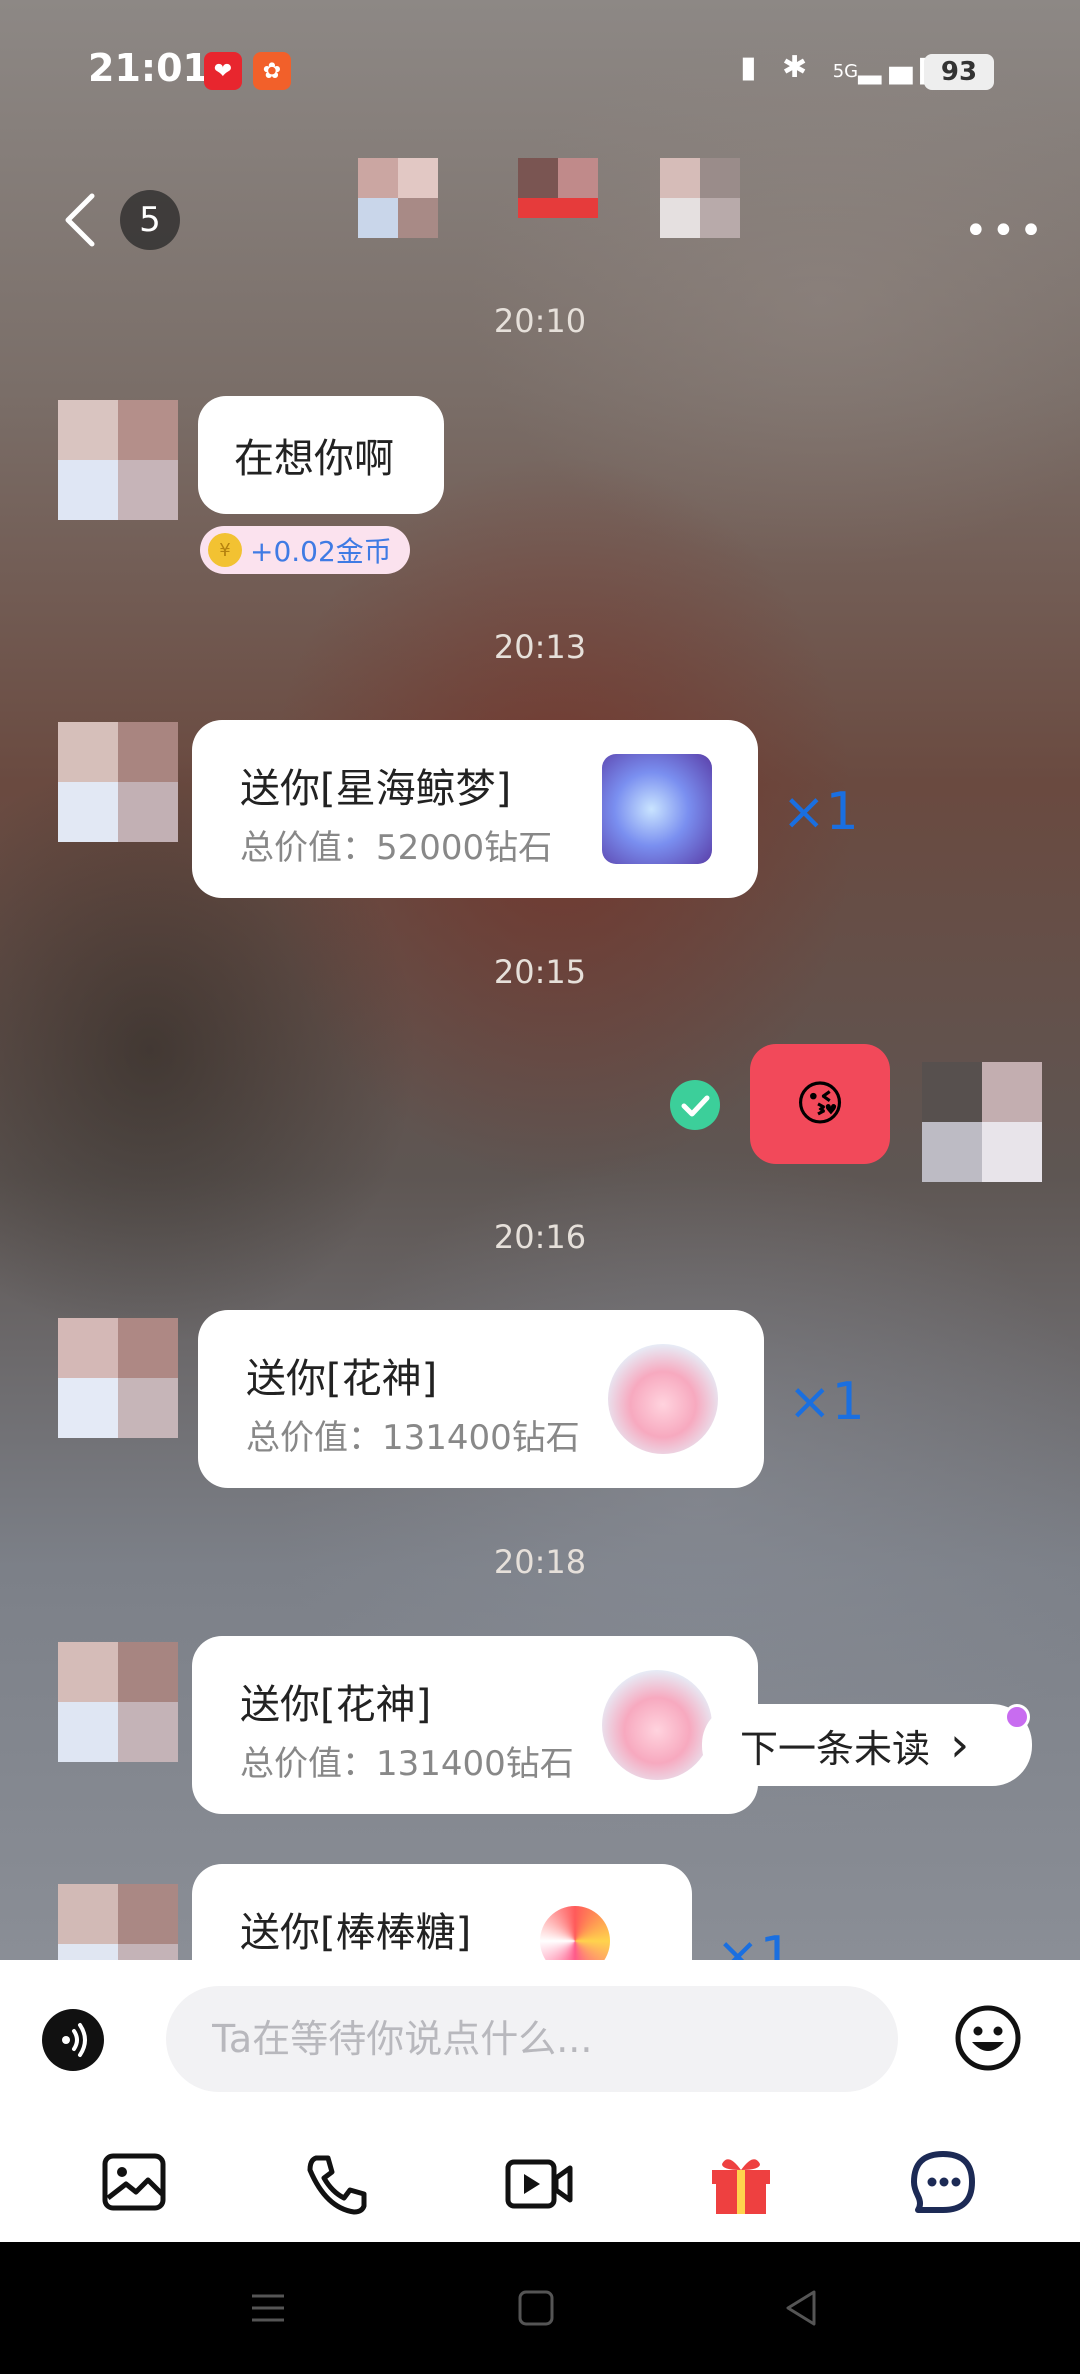 The width and height of the screenshot is (1080, 2374). Describe the element at coordinates (1017, 1717) in the screenshot. I see `unread-dot` at that location.